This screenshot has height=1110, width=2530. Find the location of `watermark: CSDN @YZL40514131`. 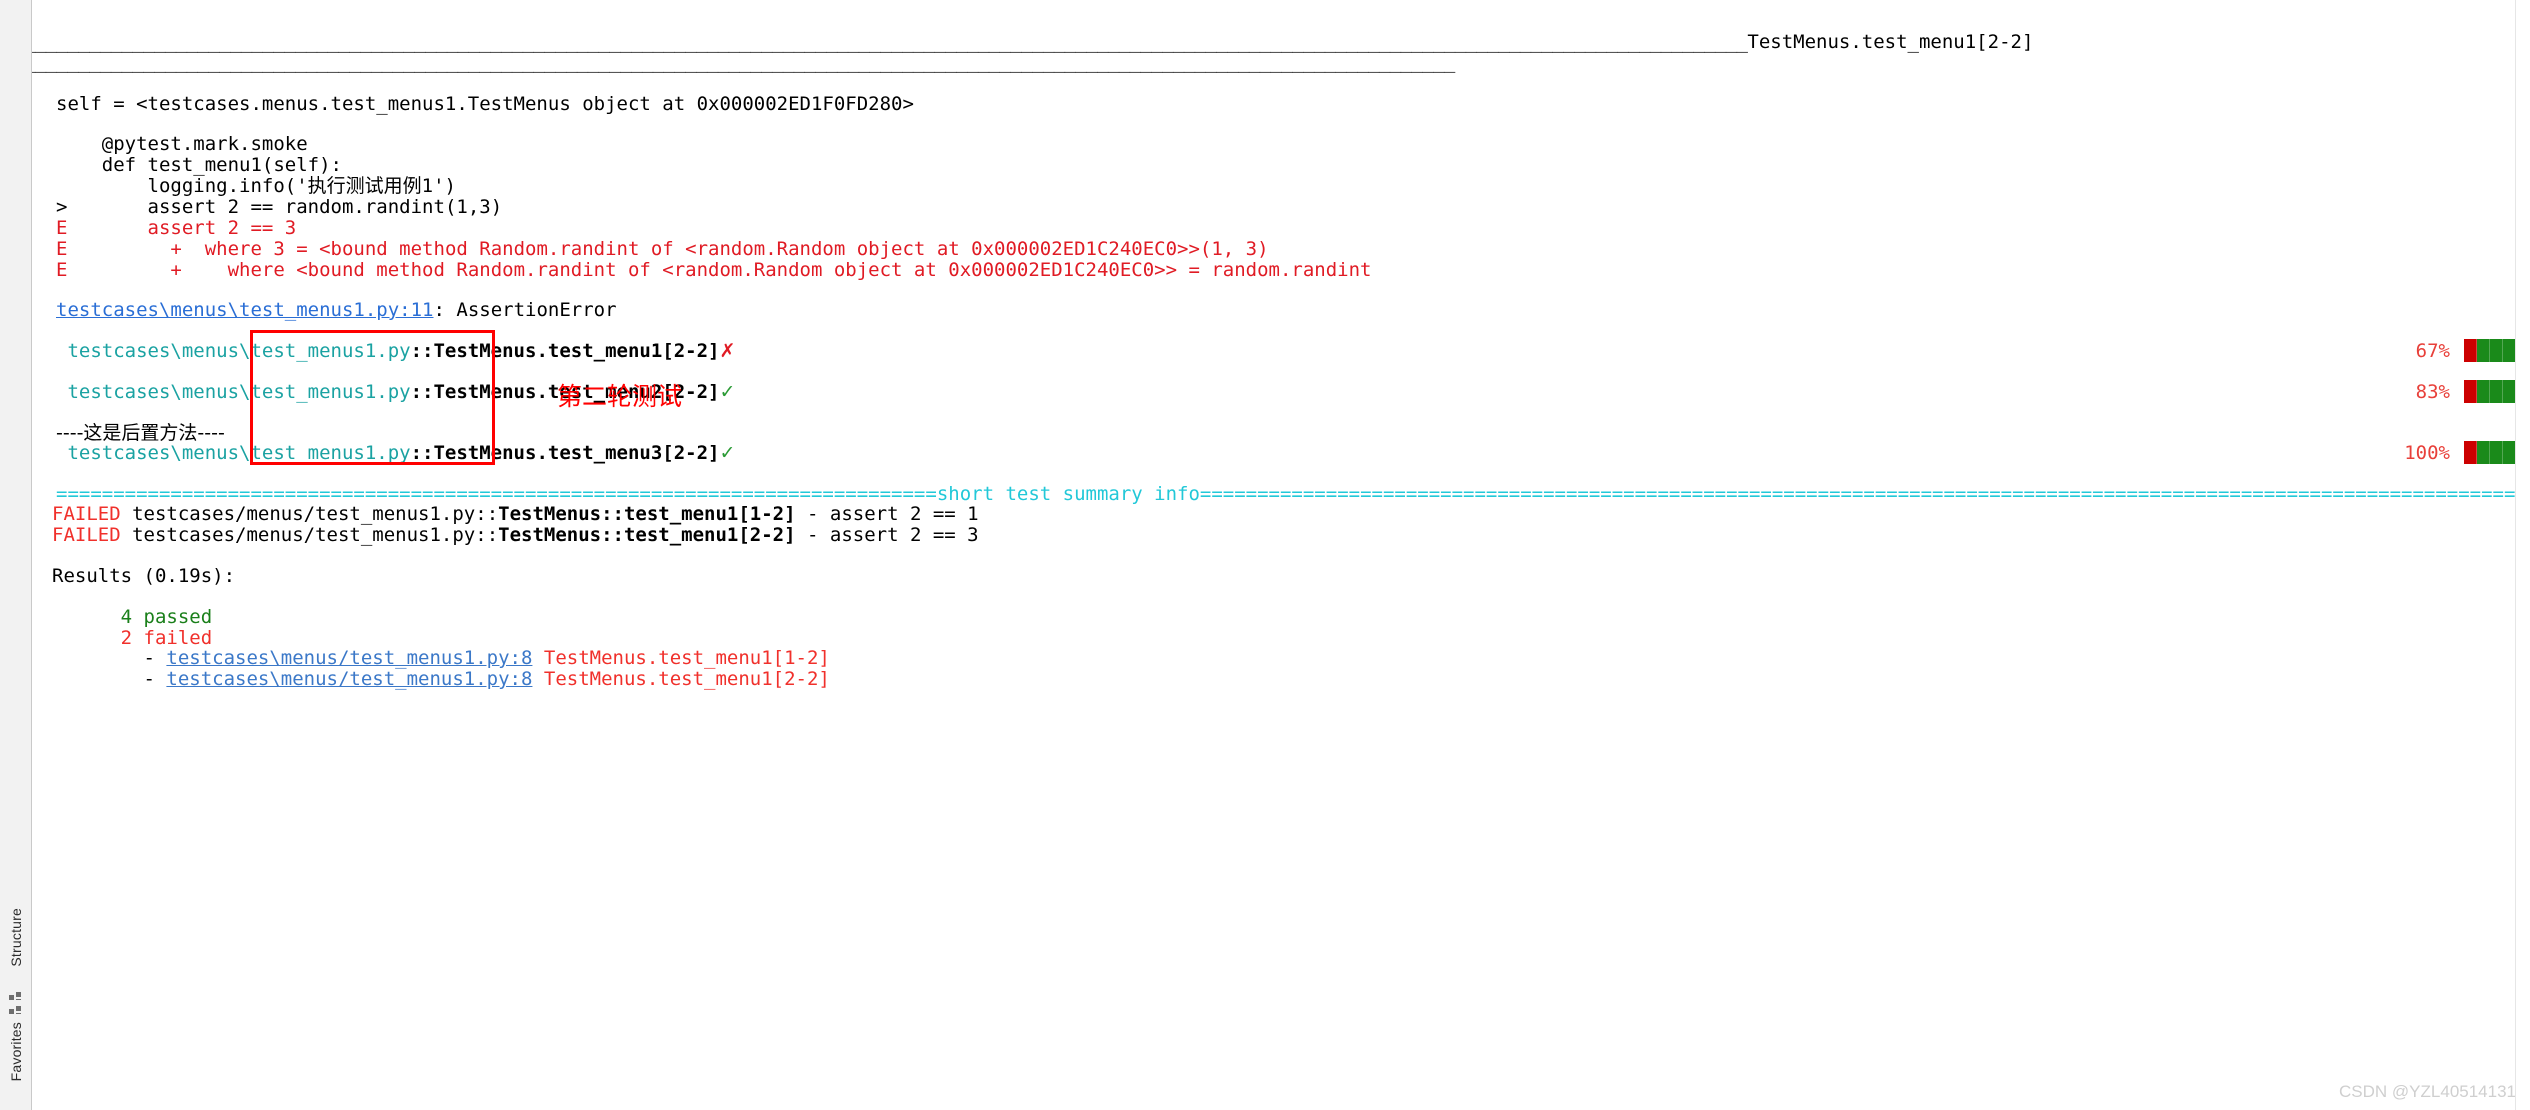

watermark: CSDN @YZL40514131 is located at coordinates (2427, 1091).